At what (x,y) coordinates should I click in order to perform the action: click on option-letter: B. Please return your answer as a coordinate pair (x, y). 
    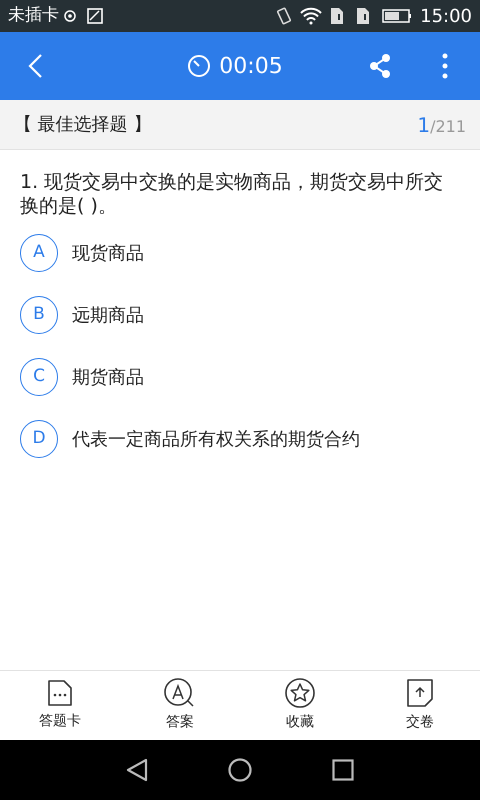
    Looking at the image, I should click on (39, 315).